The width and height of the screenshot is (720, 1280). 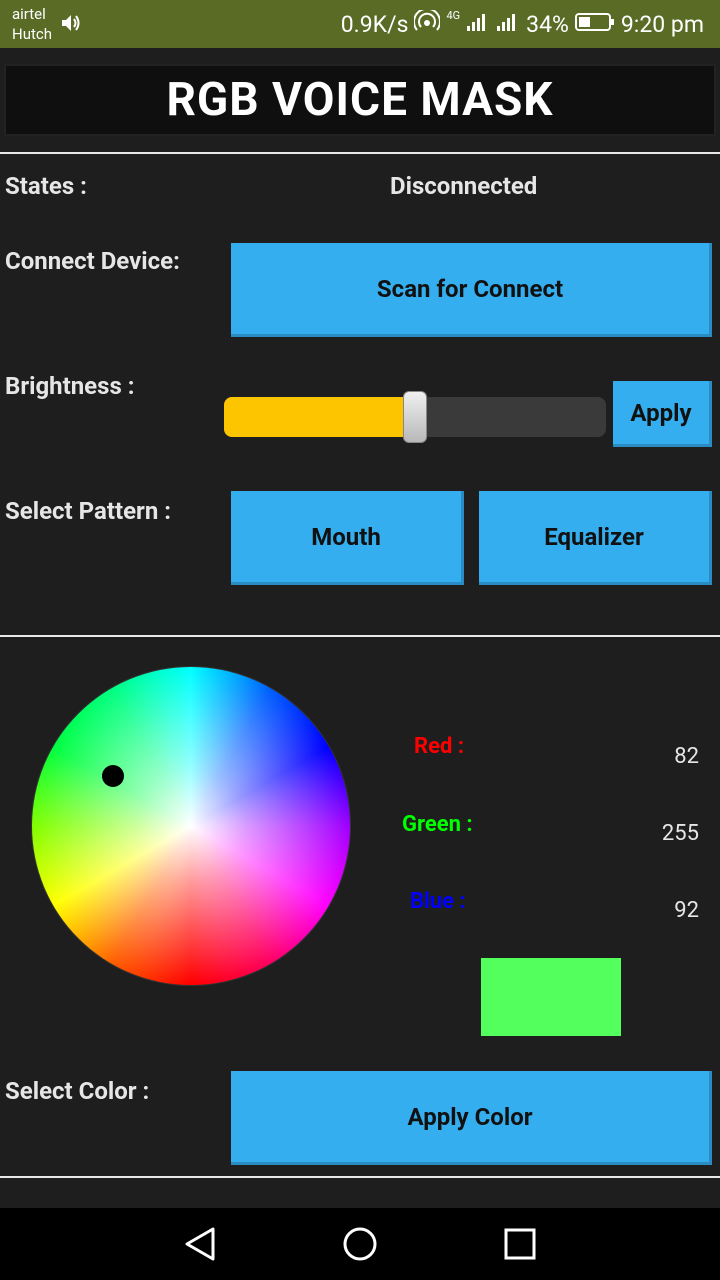 What do you see at coordinates (471, 290) in the screenshot?
I see `scan-for-connect-button: Scan for Connect` at bounding box center [471, 290].